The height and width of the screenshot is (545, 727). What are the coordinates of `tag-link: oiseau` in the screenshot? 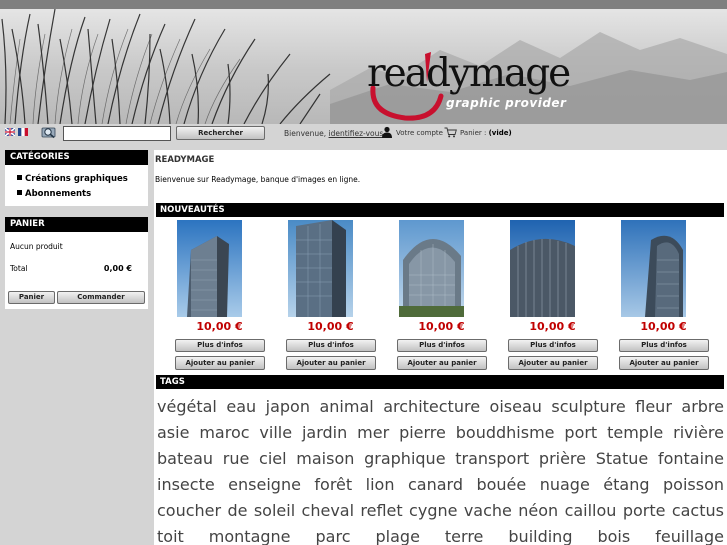 It's located at (516, 406).